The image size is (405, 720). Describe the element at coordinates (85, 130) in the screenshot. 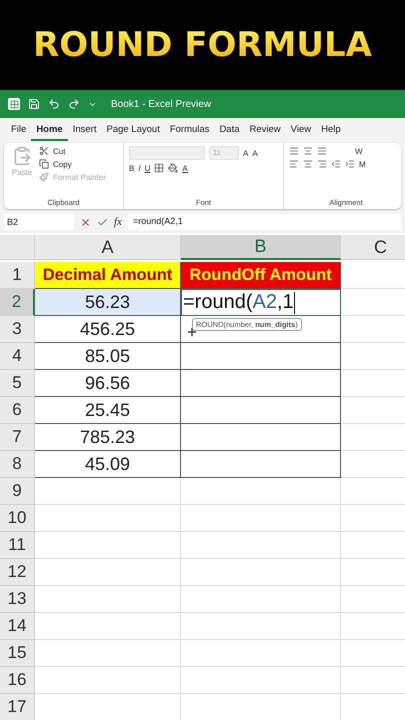

I see `menu-tab: Insert` at that location.